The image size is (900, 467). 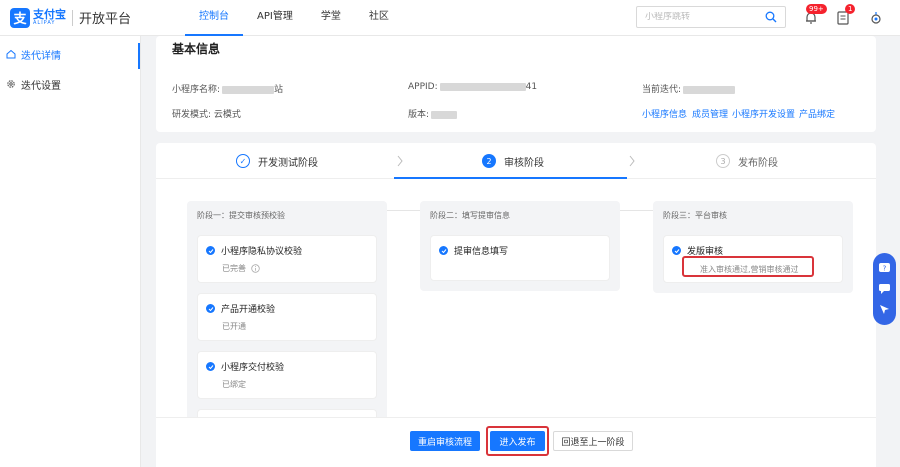 I want to click on check-status-text: 已完善, so click(x=234, y=268).